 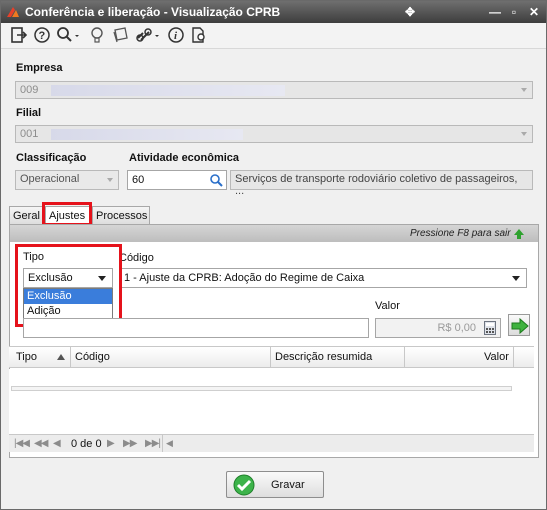 What do you see at coordinates (196, 328) in the screenshot?
I see `descricao-input` at bounding box center [196, 328].